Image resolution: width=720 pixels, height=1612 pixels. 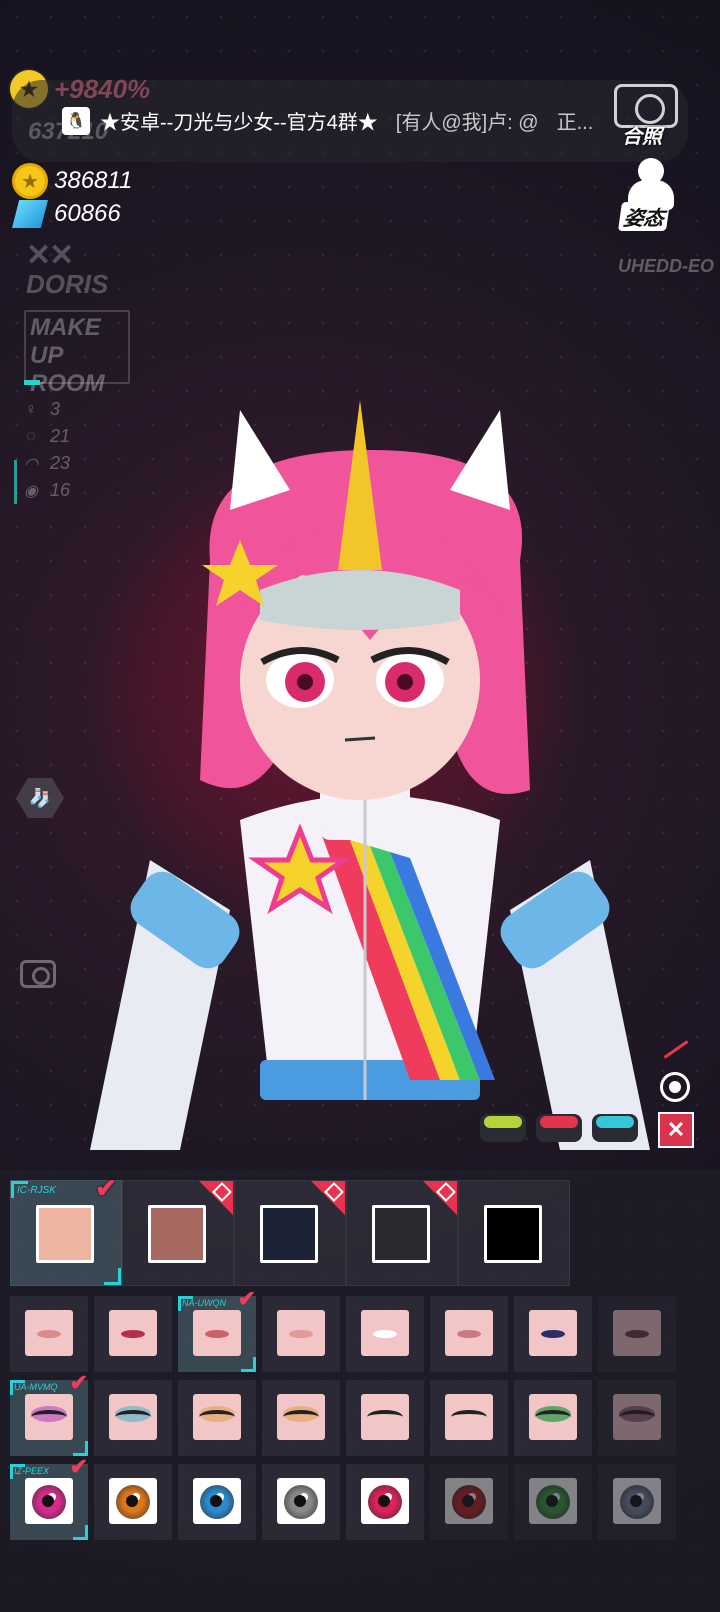 I want to click on gem-counter: 60866, so click(x=66, y=214).